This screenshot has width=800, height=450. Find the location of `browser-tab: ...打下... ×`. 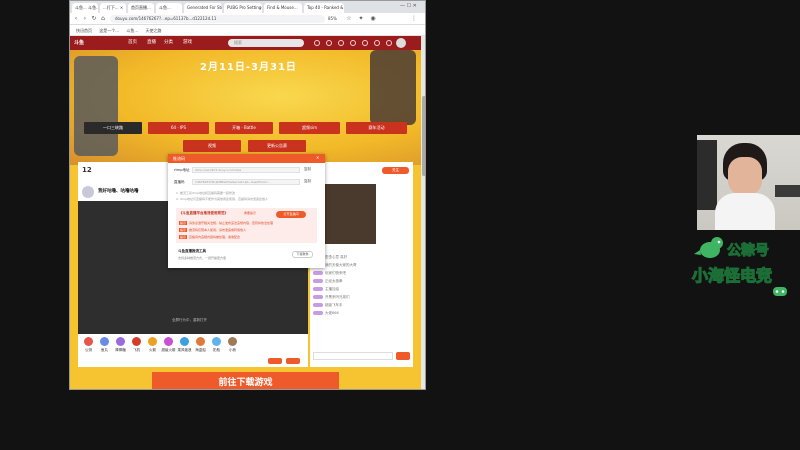

browser-tab: ...打下... × is located at coordinates (113, 8).